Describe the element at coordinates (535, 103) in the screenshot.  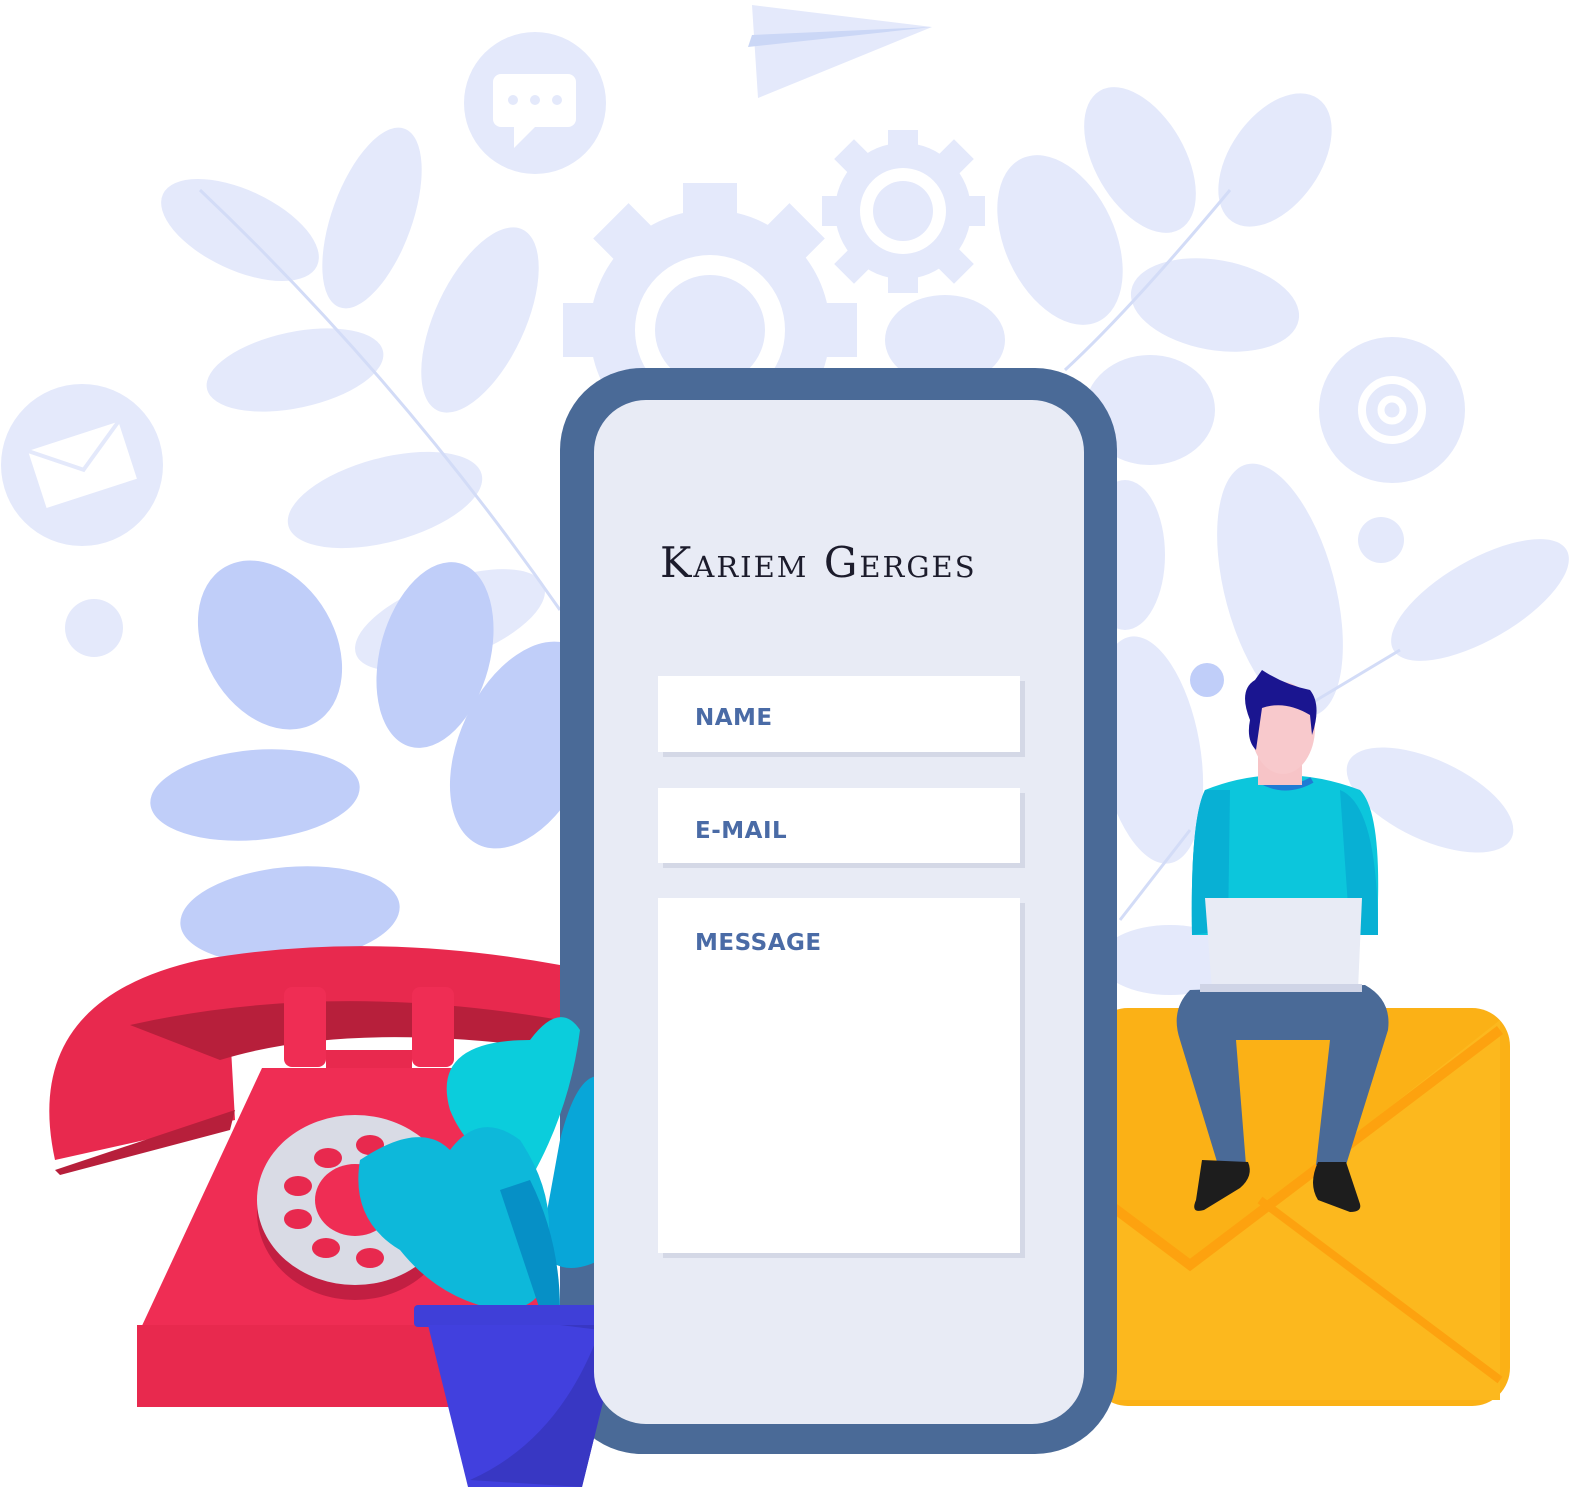
I see `chat-bubble-icon` at that location.